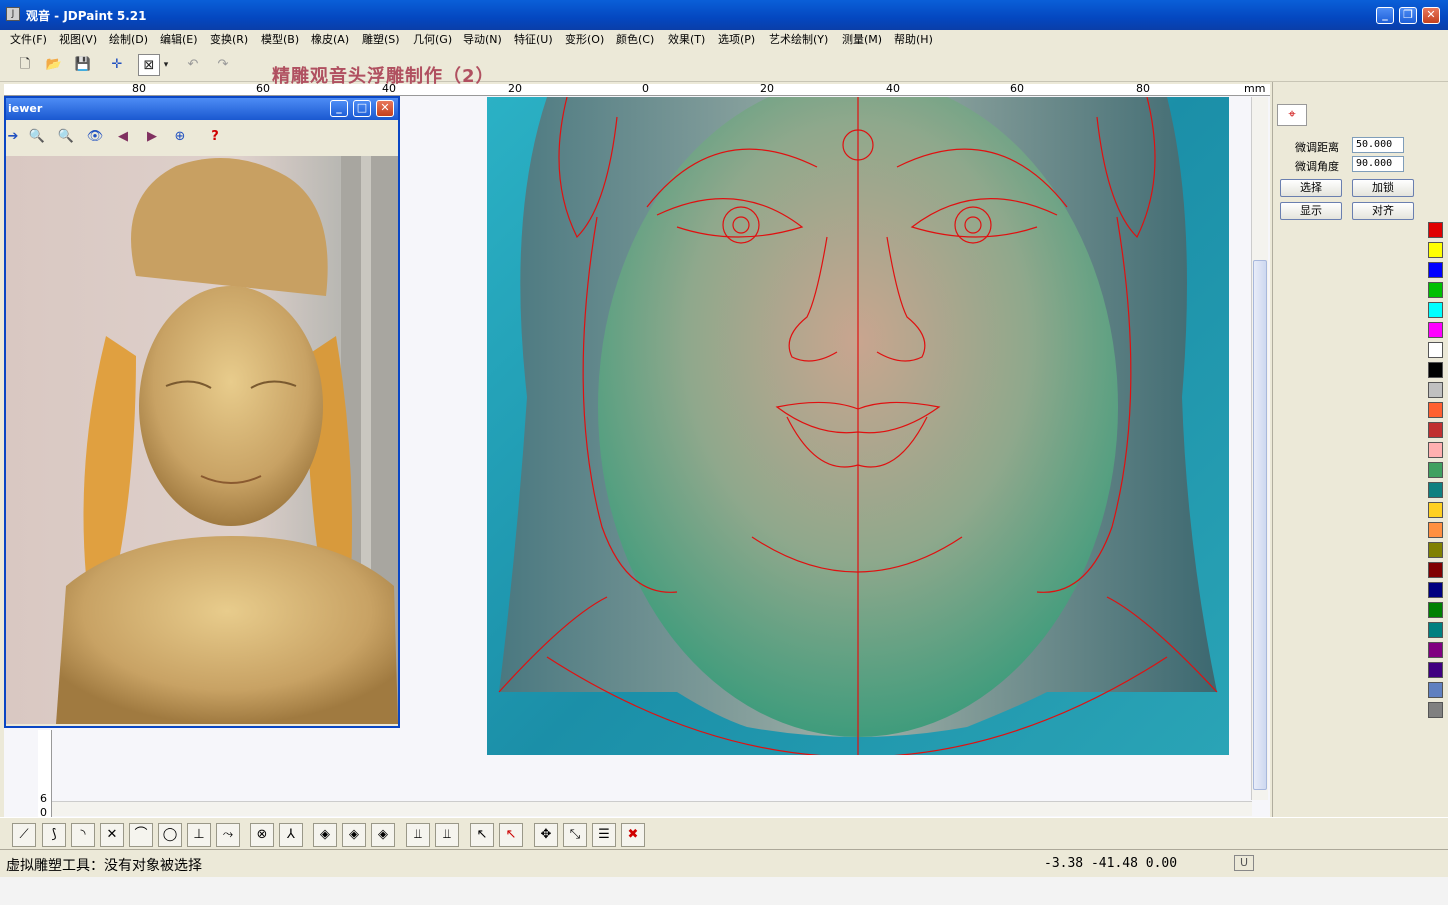 Image resolution: width=1448 pixels, height=905 pixels. I want to click on arrow-right-icon: ➔, so click(13, 137).